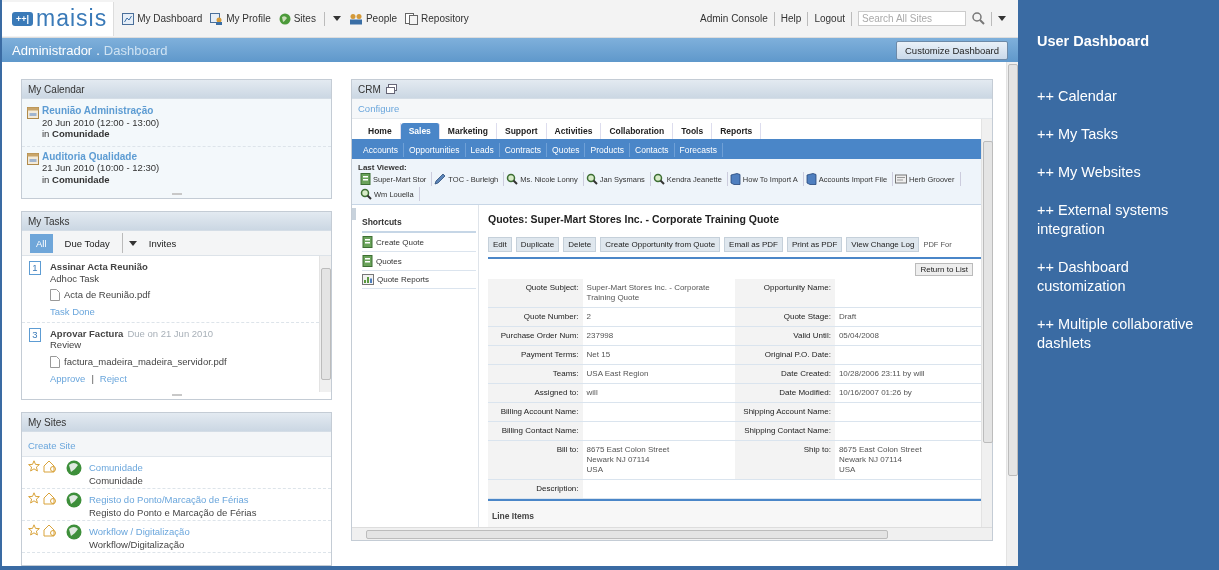 This screenshot has height=570, width=1219. What do you see at coordinates (35, 268) in the screenshot?
I see `task-number: 1` at bounding box center [35, 268].